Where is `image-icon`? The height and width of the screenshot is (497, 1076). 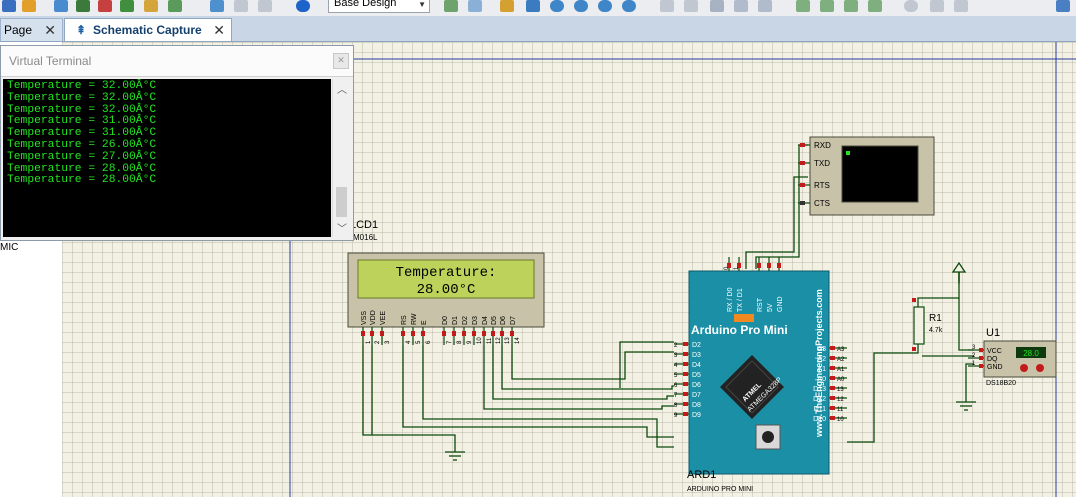 image-icon is located at coordinates (217, 6).